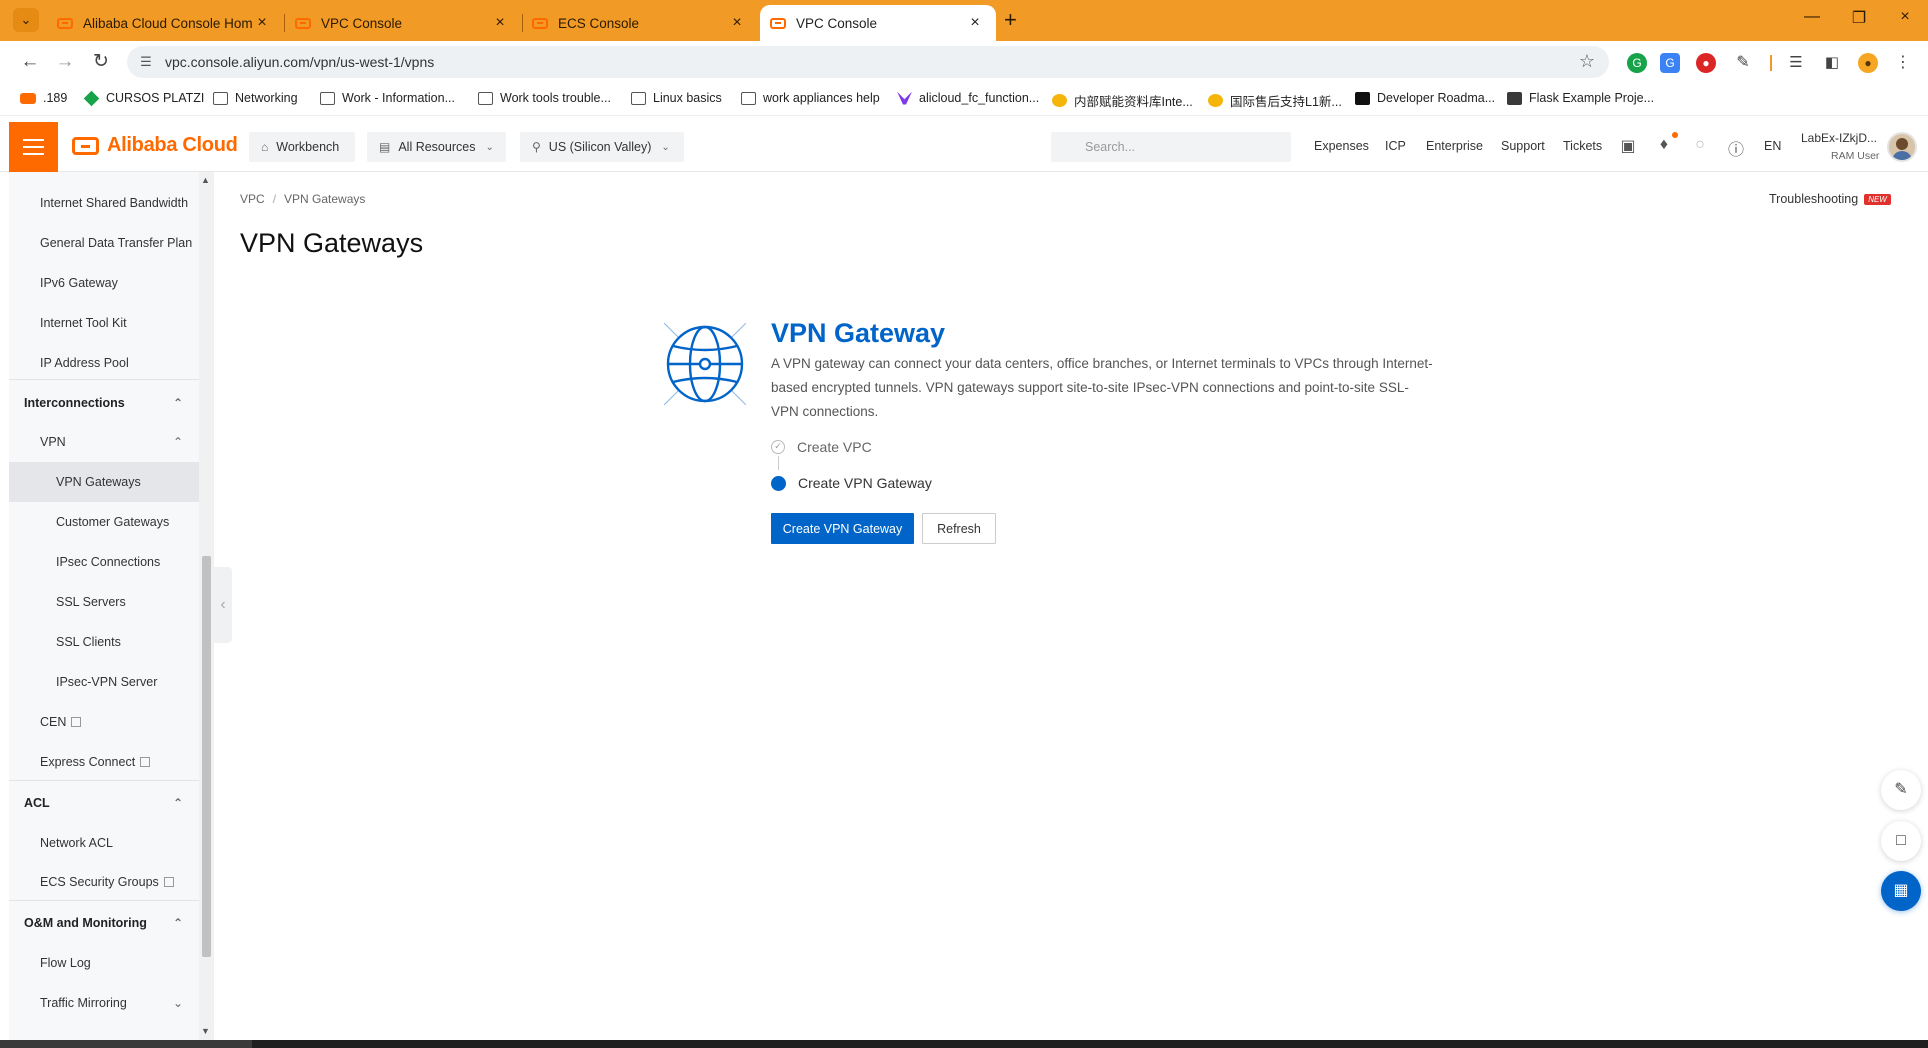  Describe the element at coordinates (104, 323) in the screenshot. I see `sidebar-item-internet-tool-kit: Internet Tool Kit` at that location.